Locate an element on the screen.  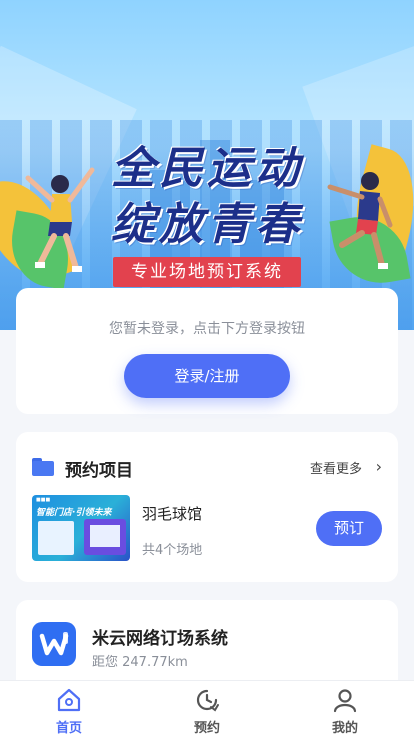
banner-tagline: 专业场地预订系统 is located at coordinates (207, 272).